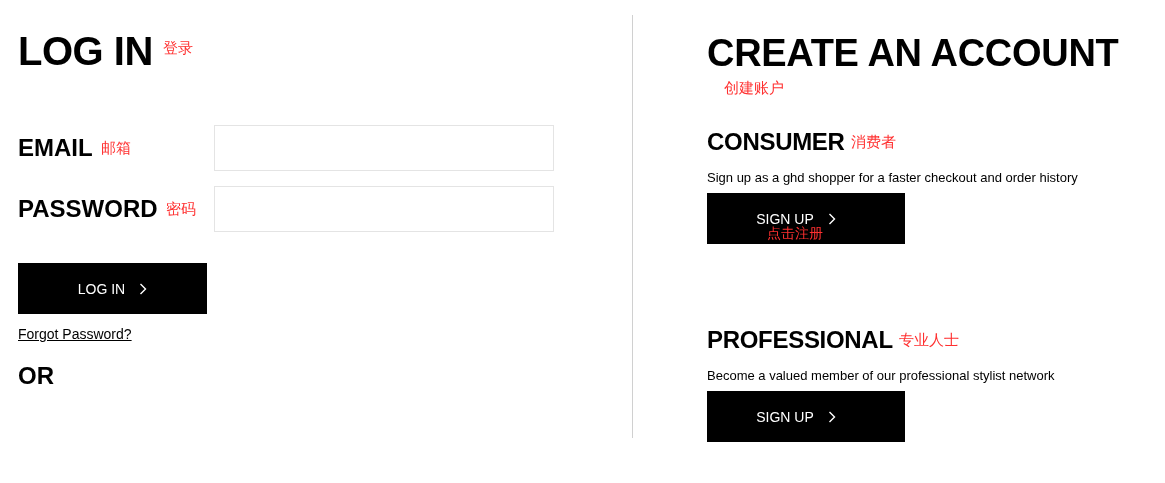 This screenshot has width=1165, height=483. Describe the element at coordinates (180, 209) in the screenshot. I see `annotation-text: 密码` at that location.